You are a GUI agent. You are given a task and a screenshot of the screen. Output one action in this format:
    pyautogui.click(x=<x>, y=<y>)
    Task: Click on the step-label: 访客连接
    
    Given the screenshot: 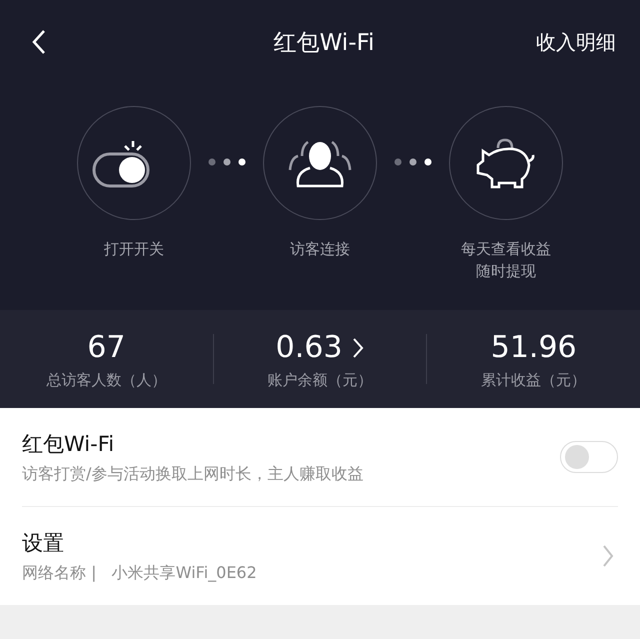 What is the action you would take?
    pyautogui.click(x=320, y=249)
    